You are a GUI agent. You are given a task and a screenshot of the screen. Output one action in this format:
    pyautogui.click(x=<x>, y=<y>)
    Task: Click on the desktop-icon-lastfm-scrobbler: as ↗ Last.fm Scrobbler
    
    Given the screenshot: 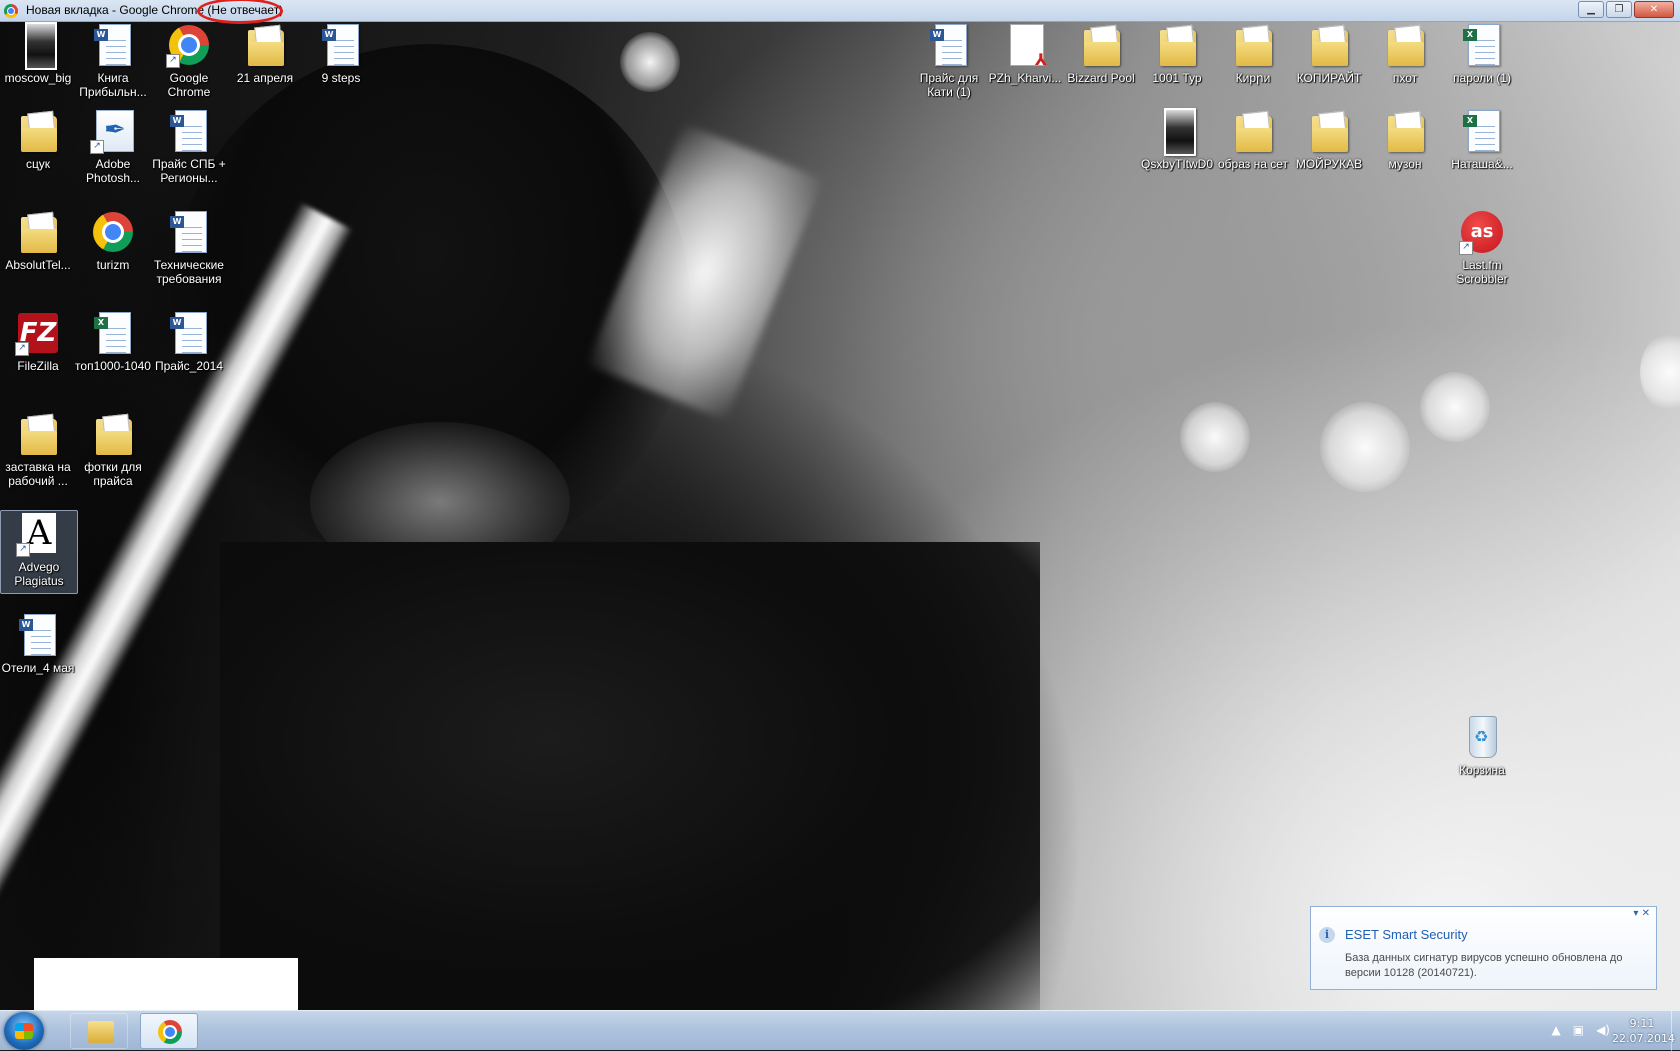 What is the action you would take?
    pyautogui.click(x=1482, y=247)
    